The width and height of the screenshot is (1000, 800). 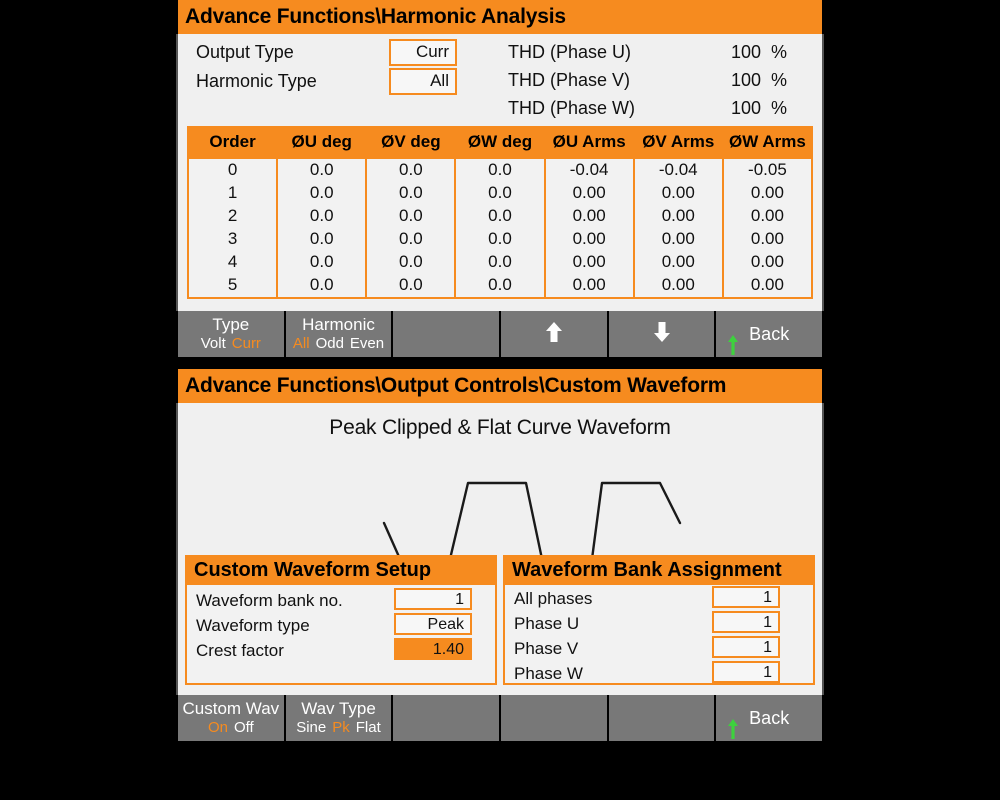 I want to click on softkey-harmonic: Harmonic All Odd Even, so click(x=338, y=334).